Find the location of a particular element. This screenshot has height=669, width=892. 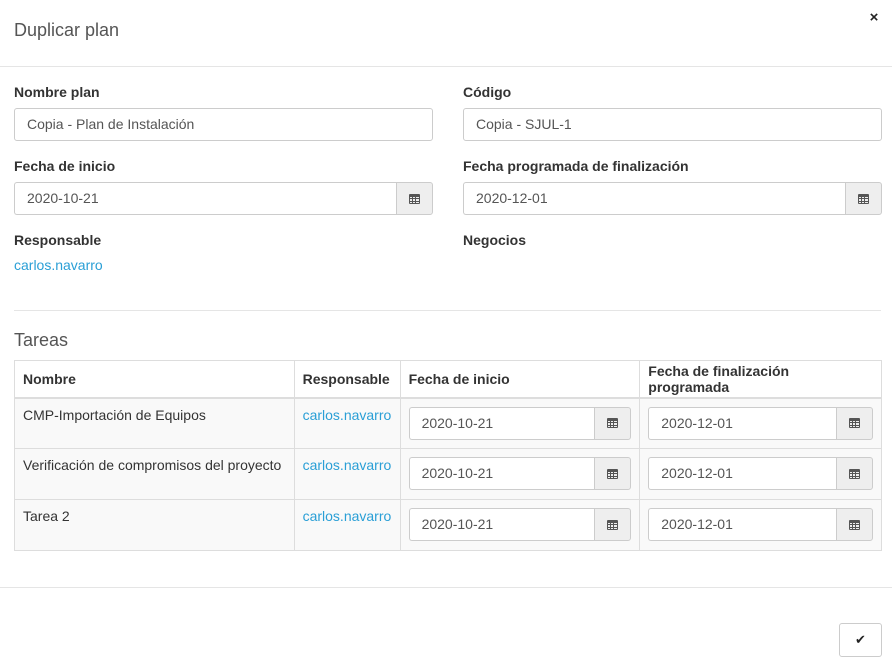

confirm-button: ✔ is located at coordinates (860, 640).